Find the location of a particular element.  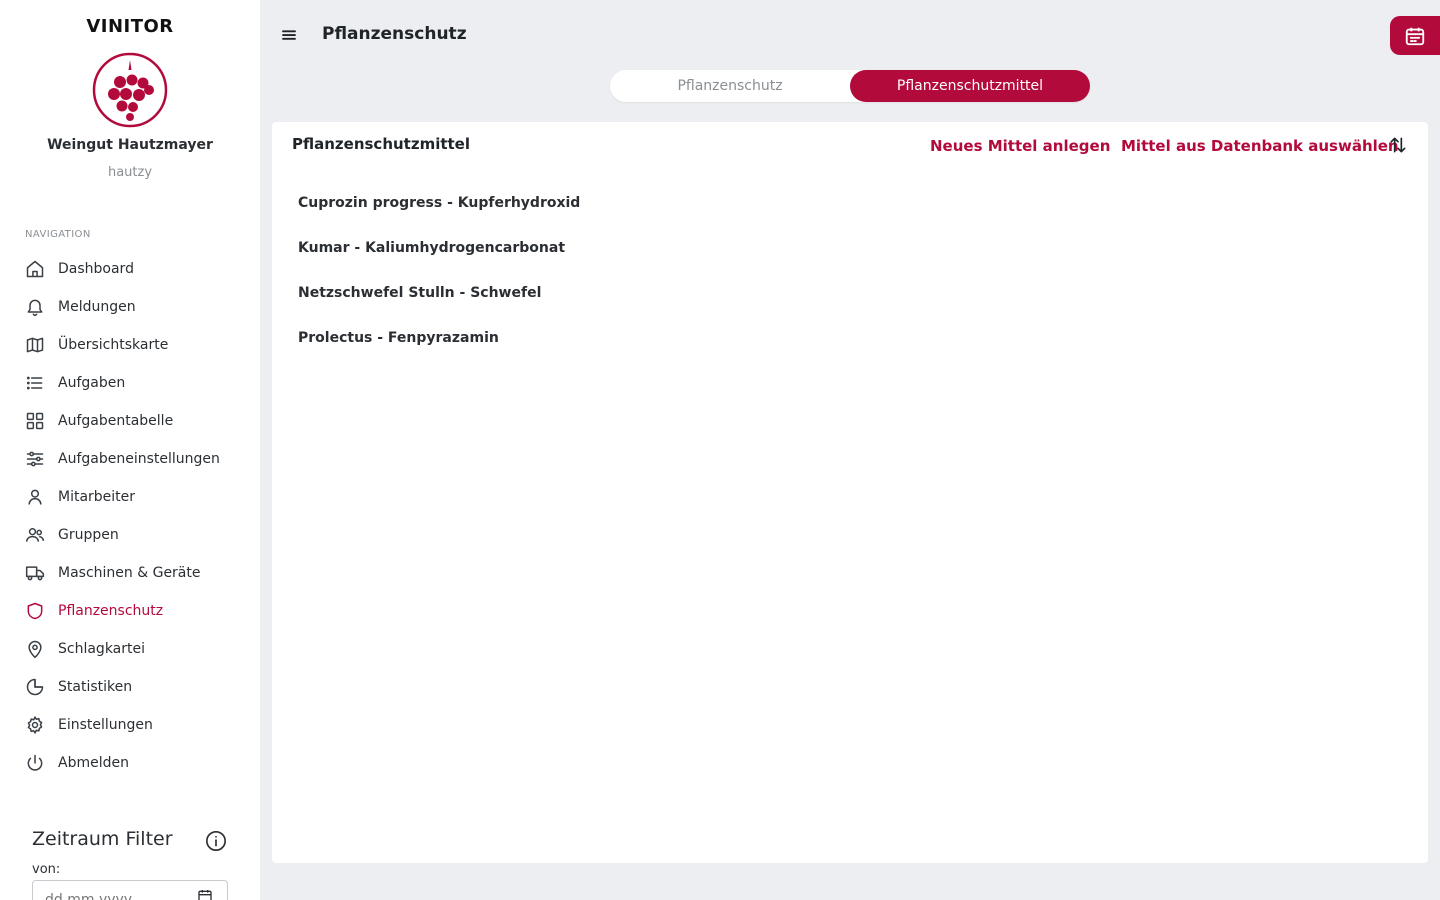

list-icon is located at coordinates (35, 383).